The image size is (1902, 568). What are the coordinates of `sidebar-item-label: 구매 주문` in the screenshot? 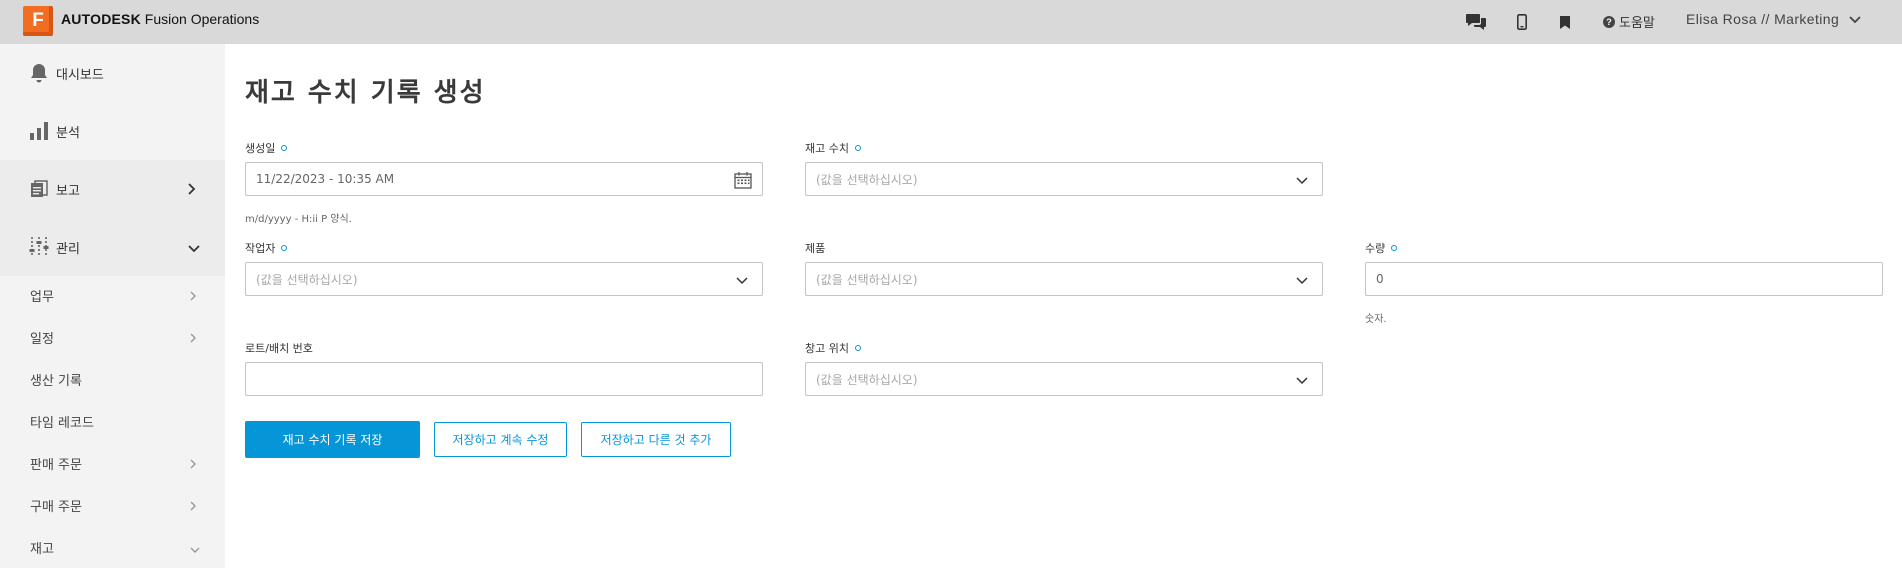 It's located at (56, 507).